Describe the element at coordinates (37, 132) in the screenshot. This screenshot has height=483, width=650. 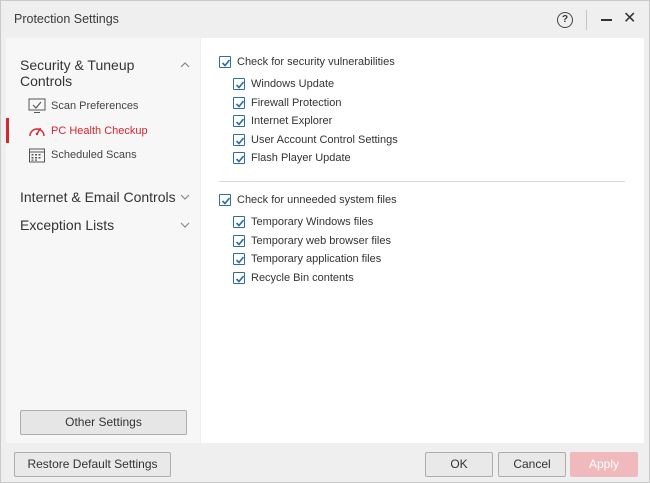
I see `speedometer-icon` at that location.